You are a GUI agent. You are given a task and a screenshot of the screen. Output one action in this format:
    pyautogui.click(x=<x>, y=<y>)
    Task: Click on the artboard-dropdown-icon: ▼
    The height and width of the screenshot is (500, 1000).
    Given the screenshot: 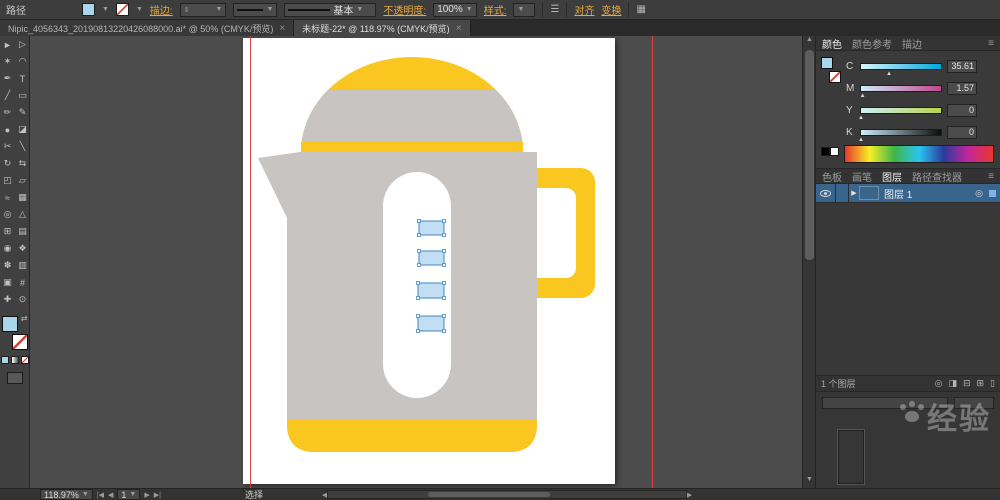 What is the action you would take?
    pyautogui.click(x=132, y=494)
    